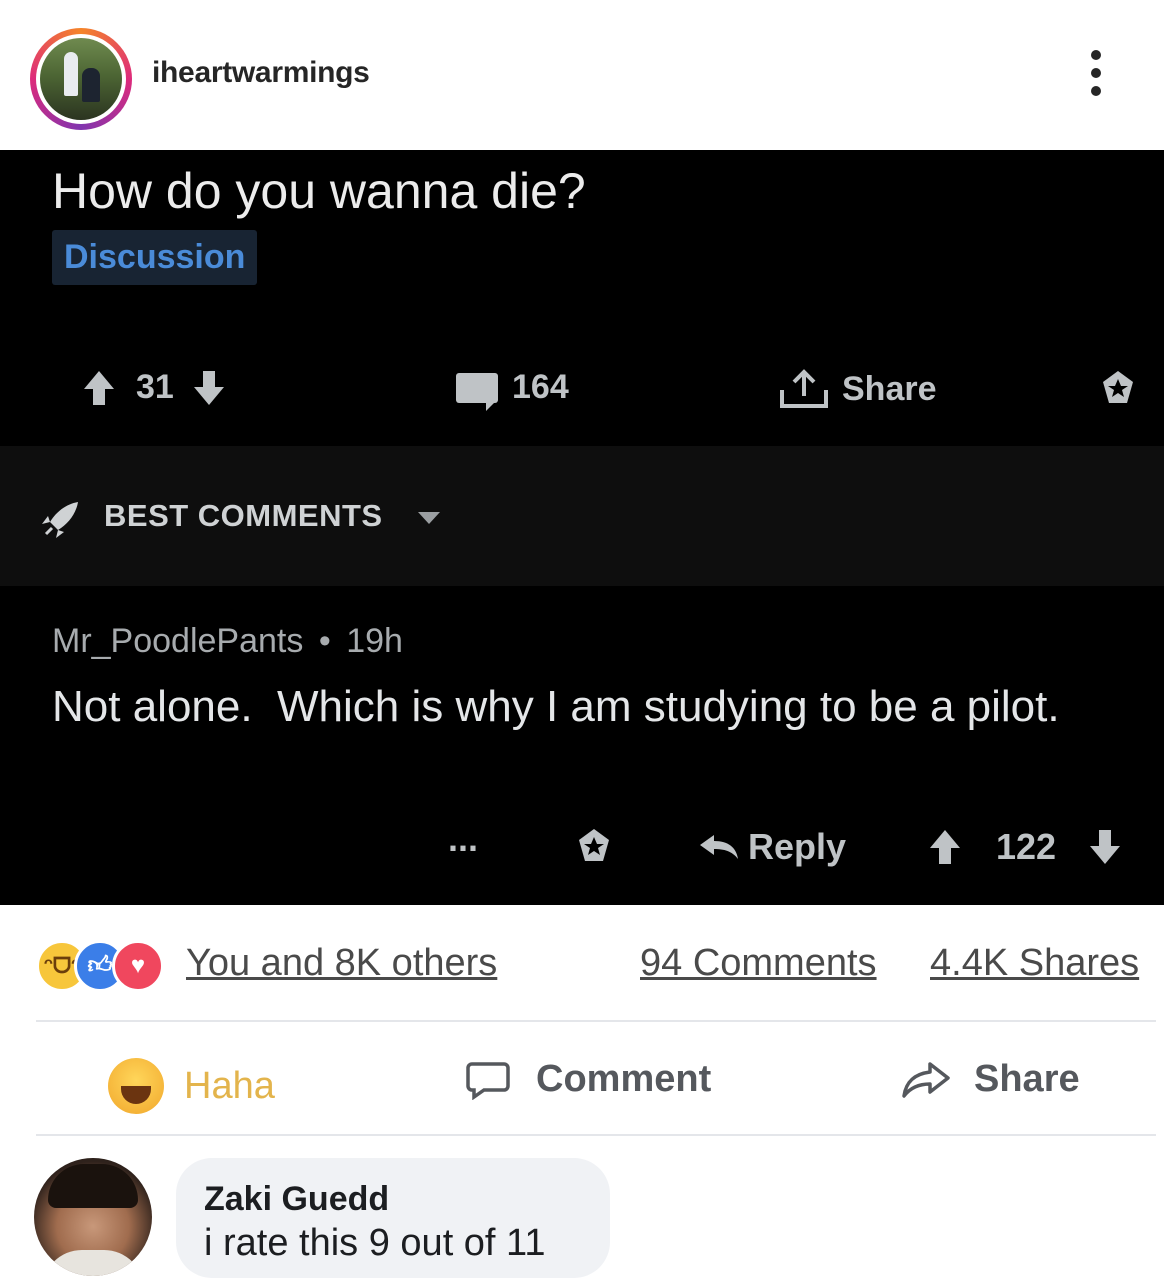 This screenshot has height=1280, width=1164. Describe the element at coordinates (60, 520) in the screenshot. I see `rocket-icon` at that location.